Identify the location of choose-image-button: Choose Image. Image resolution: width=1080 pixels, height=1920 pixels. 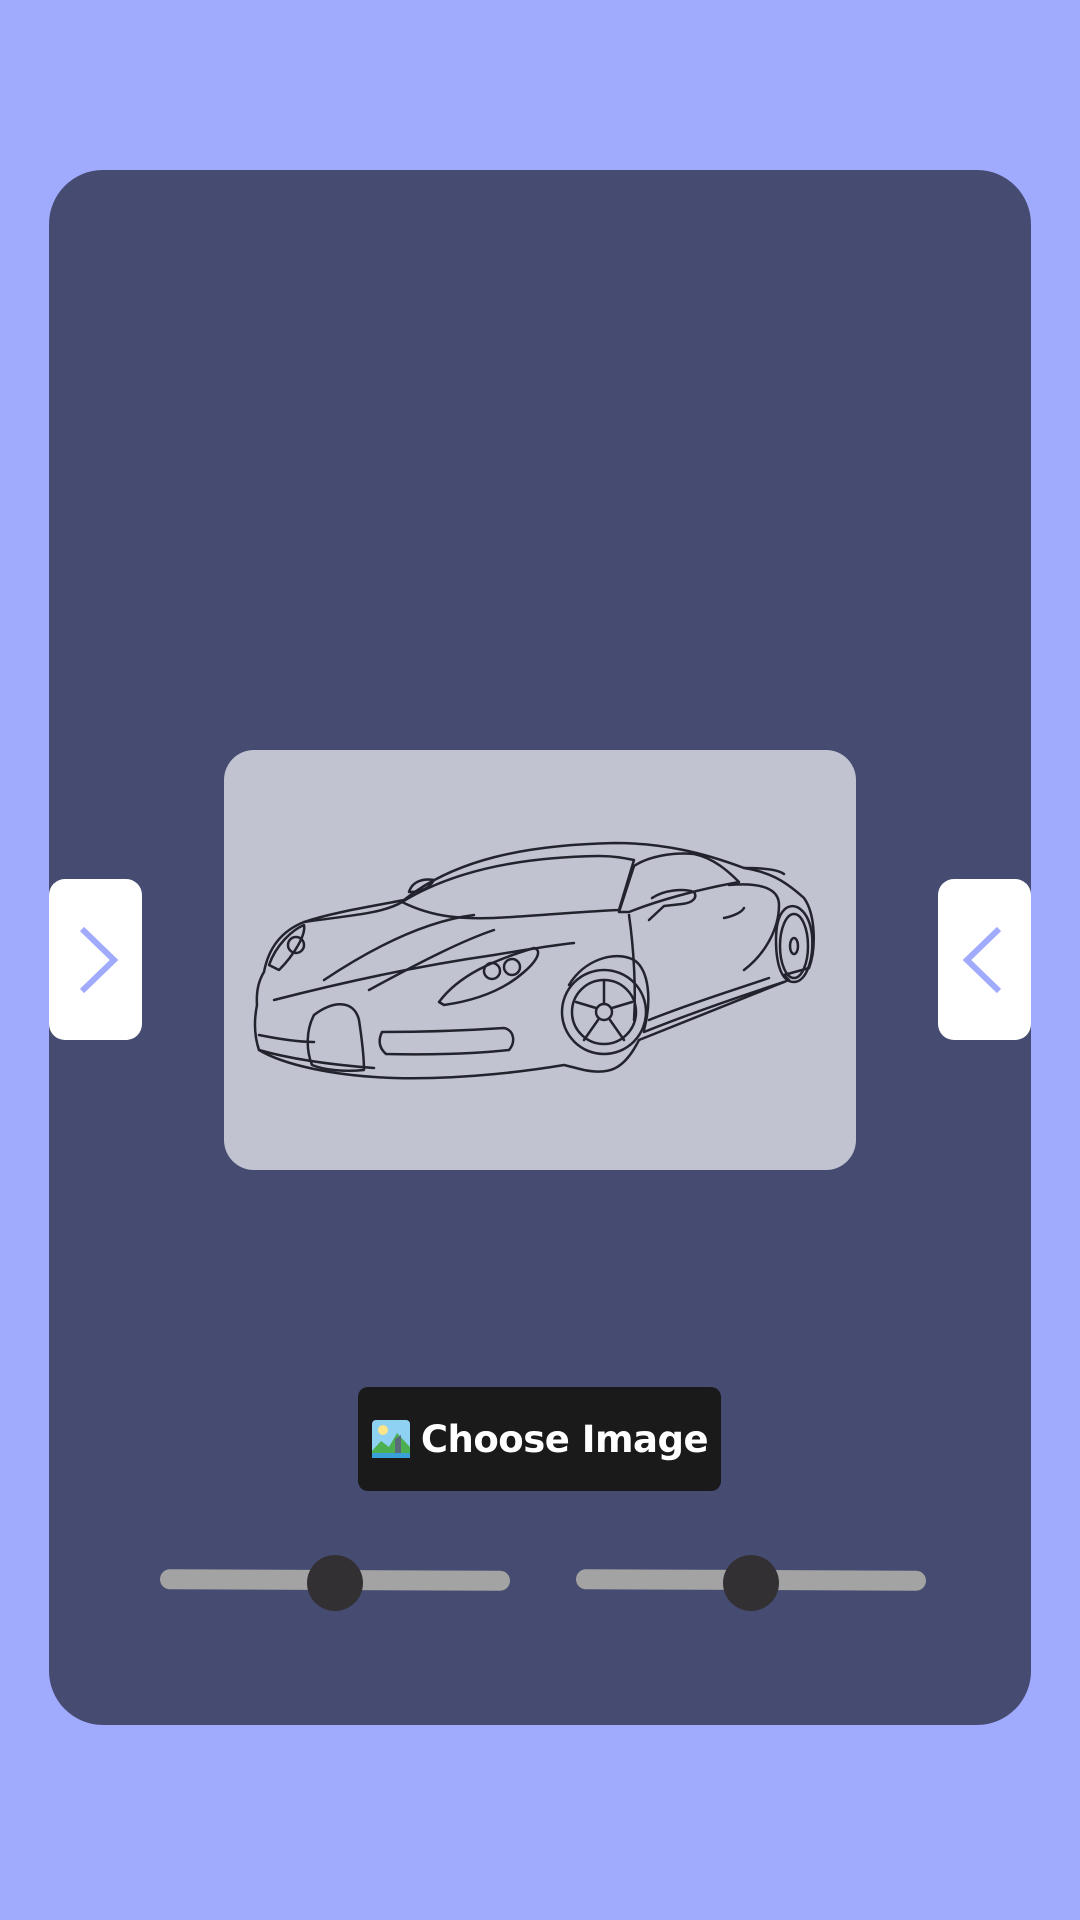
(539, 1439).